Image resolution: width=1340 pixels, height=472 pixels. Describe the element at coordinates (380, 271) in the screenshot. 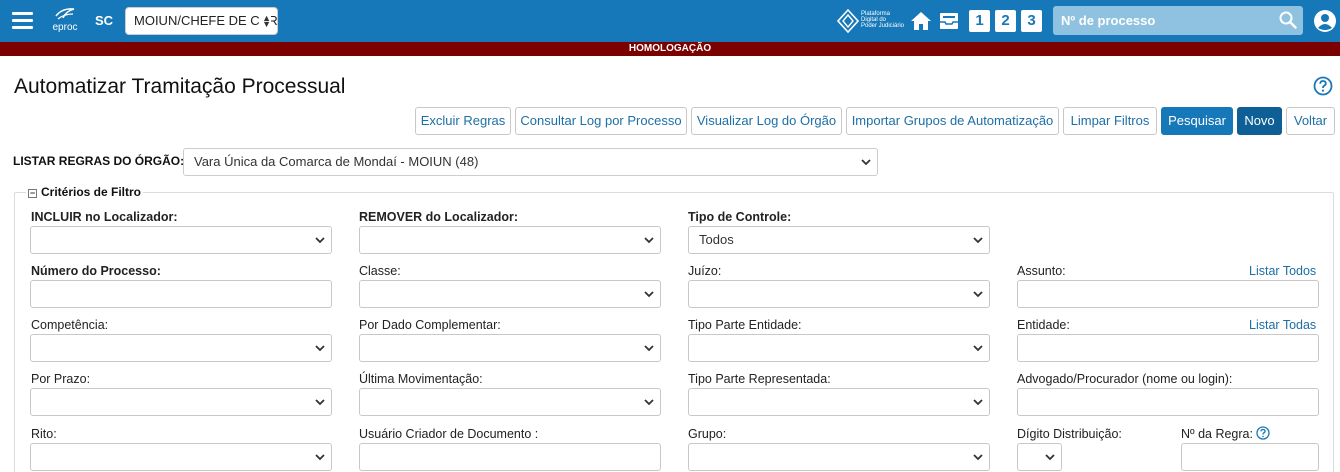

I see `classe-label: Classe:` at that location.